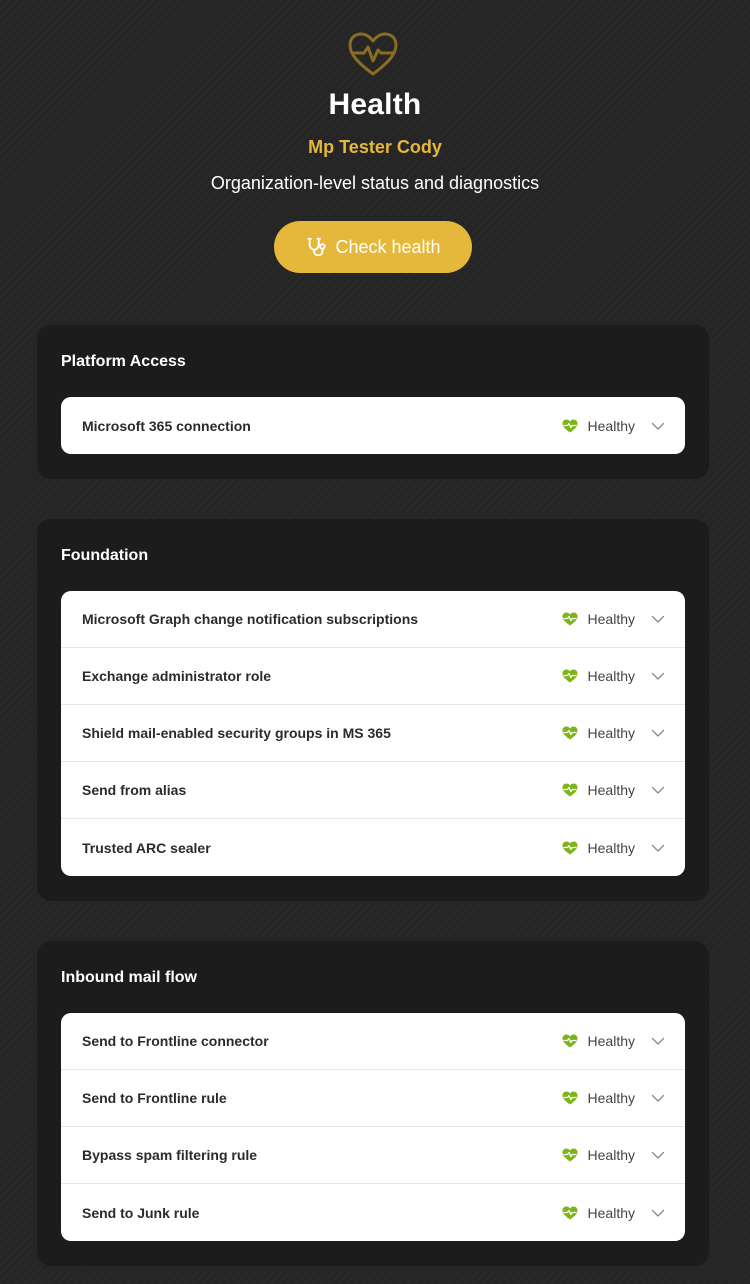 The height and width of the screenshot is (1284, 750). I want to click on status-row-send-to-junk-rule: Send to Junk rule Healthy, so click(373, 1212).